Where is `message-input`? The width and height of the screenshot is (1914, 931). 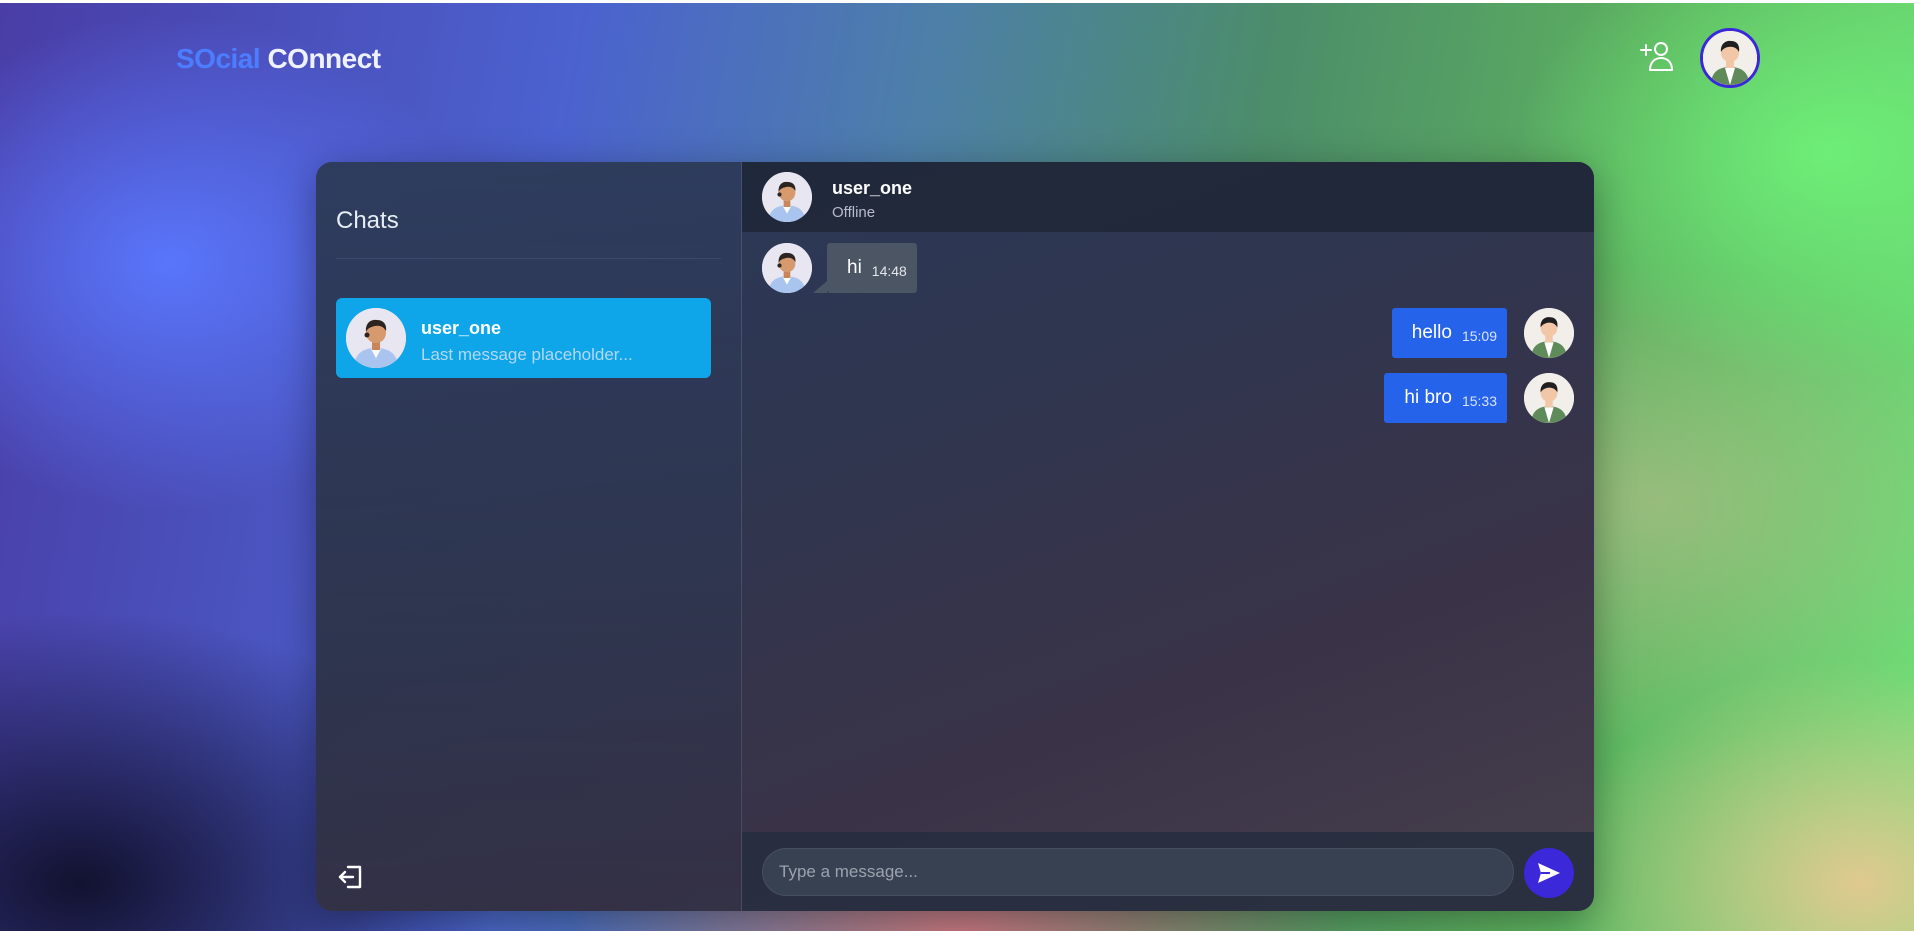 message-input is located at coordinates (1138, 872).